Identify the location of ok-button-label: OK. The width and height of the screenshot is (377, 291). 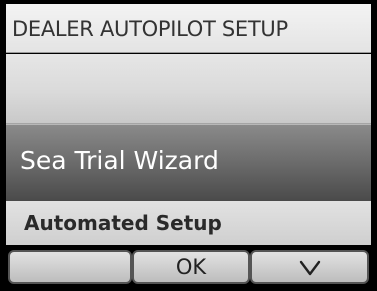
(191, 267).